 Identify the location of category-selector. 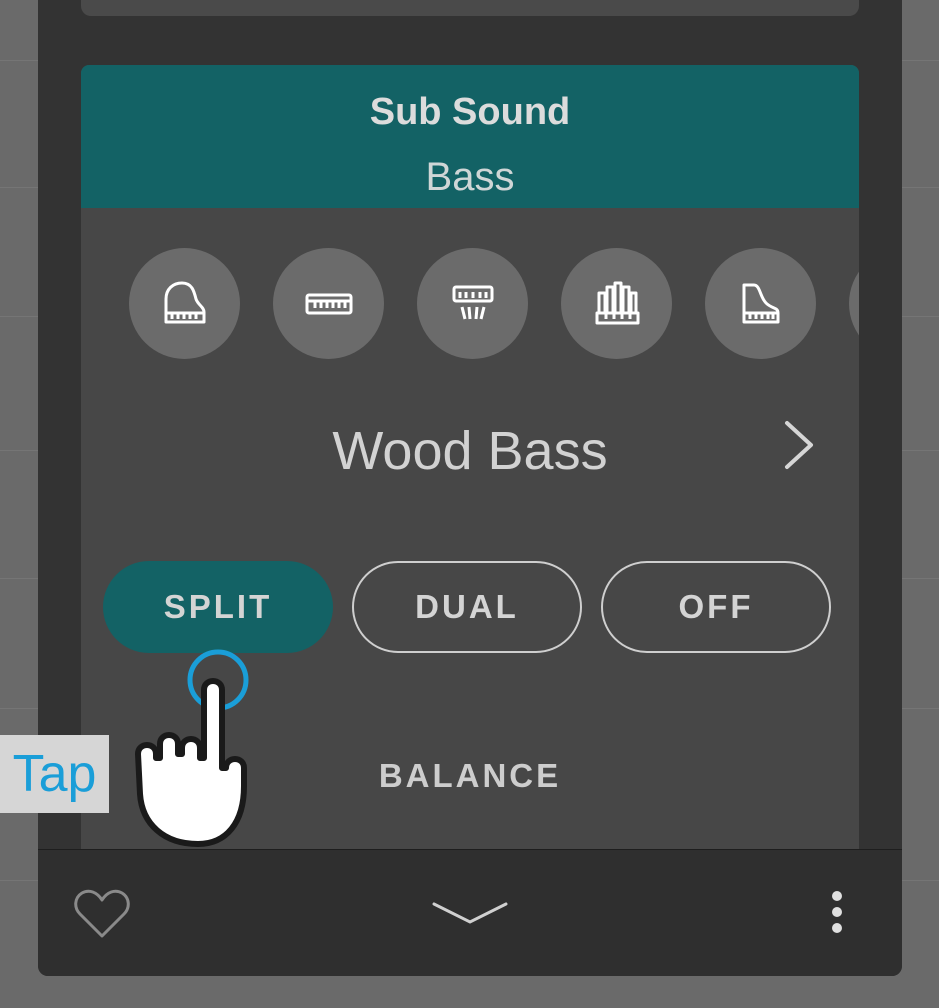
(494, 304).